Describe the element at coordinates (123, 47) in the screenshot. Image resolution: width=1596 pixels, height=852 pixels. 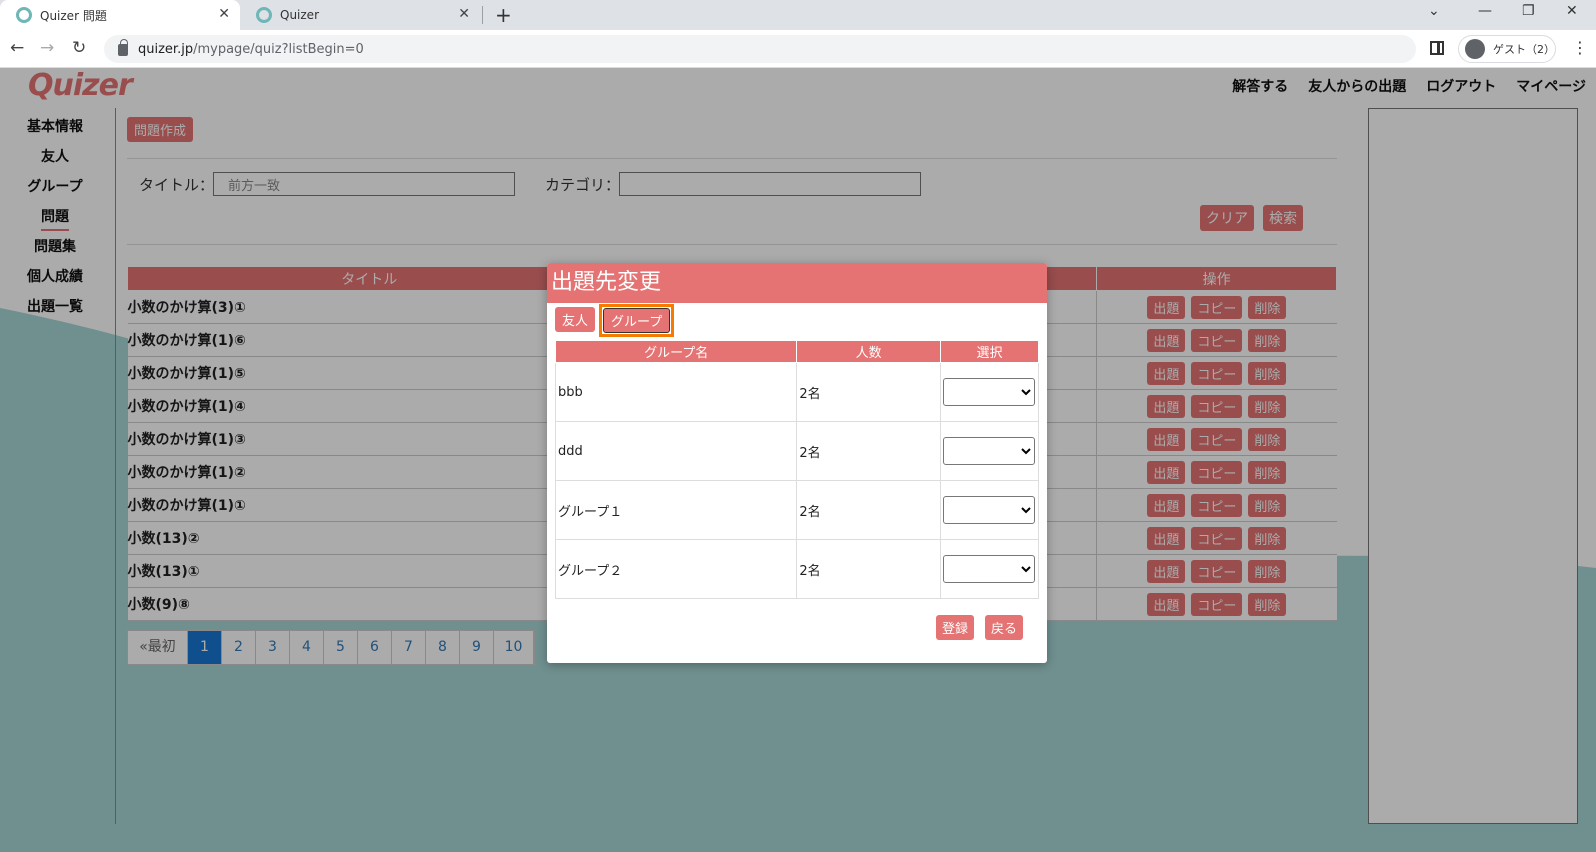
I see `lock-icon` at that location.